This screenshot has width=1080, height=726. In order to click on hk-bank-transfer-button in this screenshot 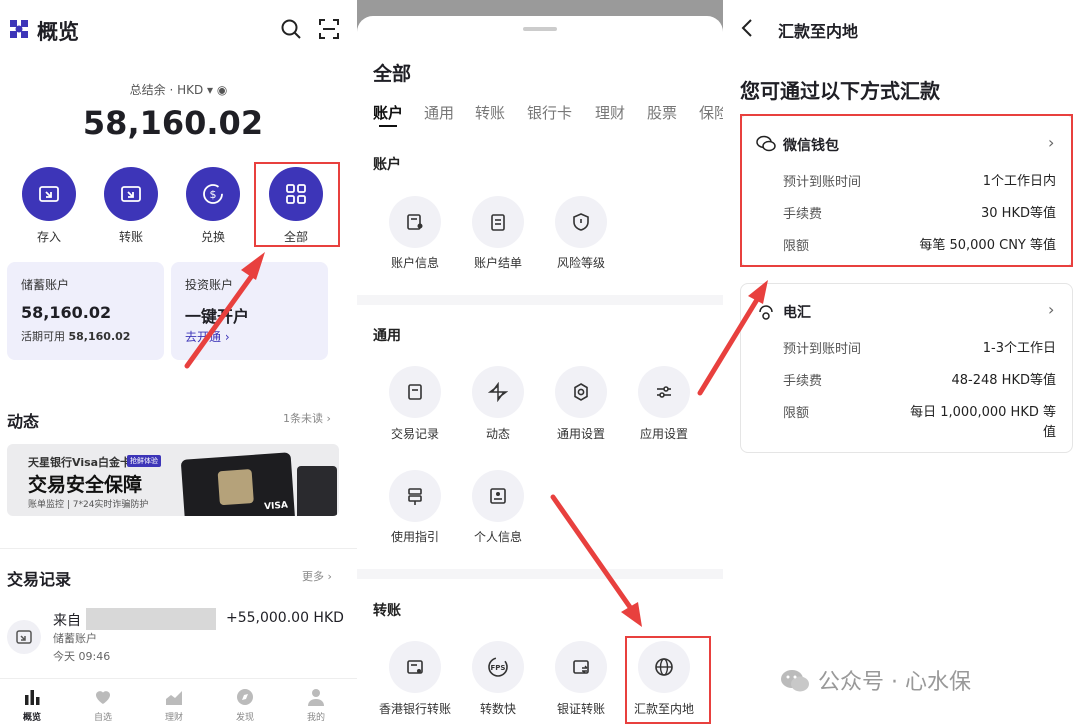, I will do `click(415, 667)`.